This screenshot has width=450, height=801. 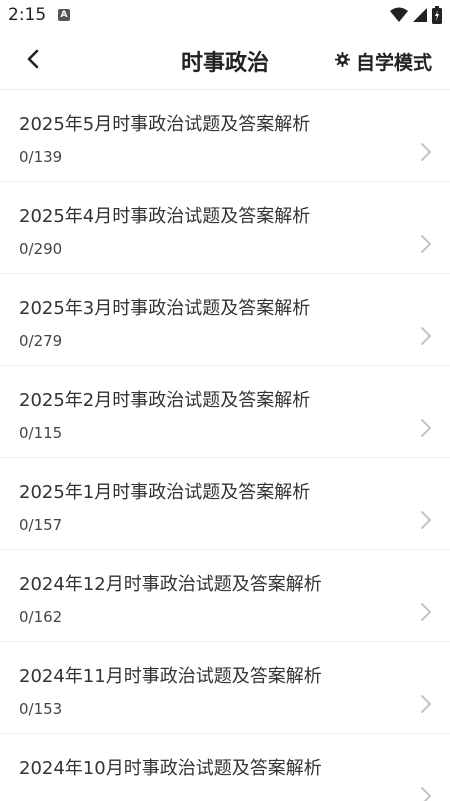 I want to click on list-item: 2025年3月时事政治试题及答案解析 0/279, so click(x=225, y=320).